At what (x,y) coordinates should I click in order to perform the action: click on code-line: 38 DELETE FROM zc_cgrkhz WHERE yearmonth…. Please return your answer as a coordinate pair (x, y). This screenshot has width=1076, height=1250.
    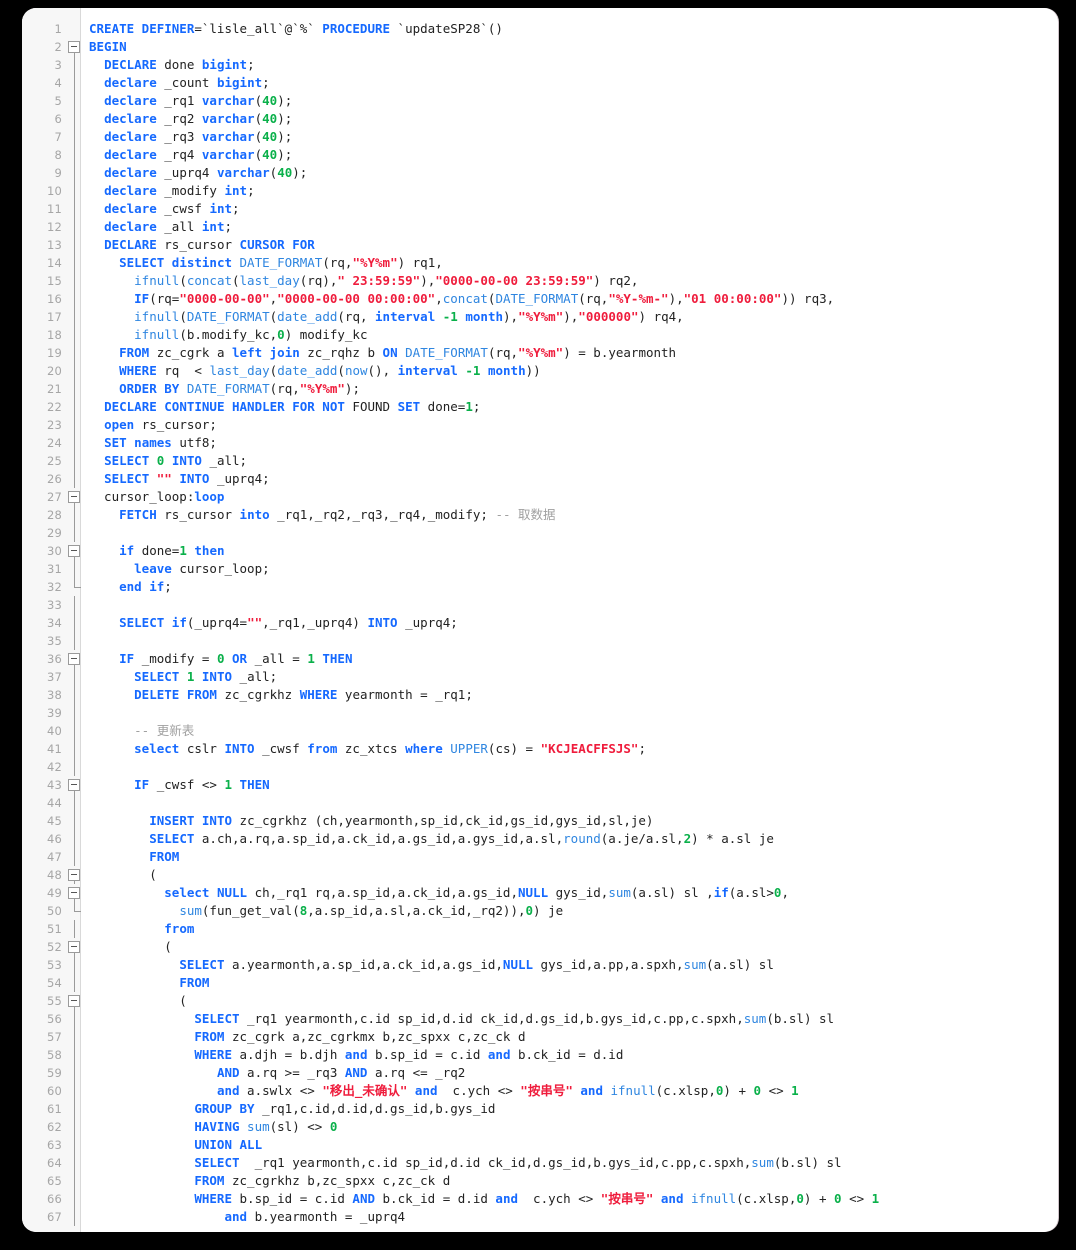
    Looking at the image, I should click on (540, 695).